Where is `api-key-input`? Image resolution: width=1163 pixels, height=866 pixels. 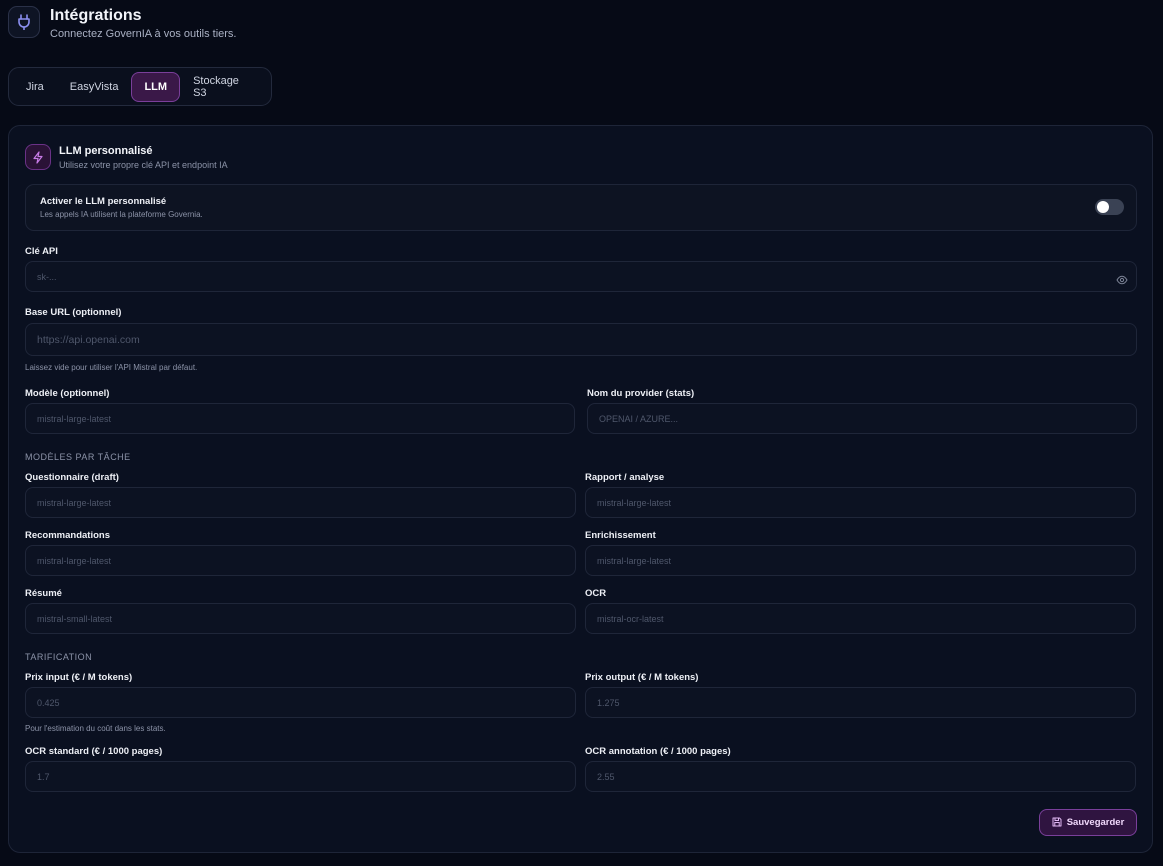
api-key-input is located at coordinates (581, 276).